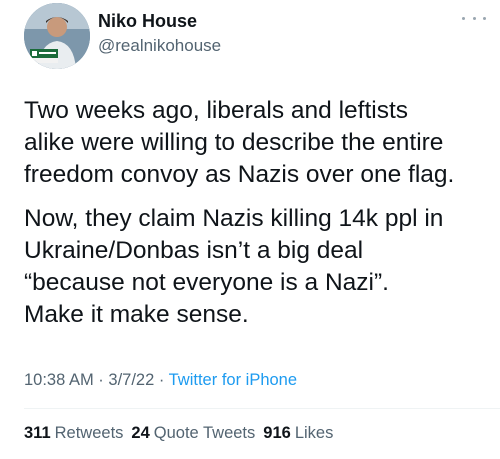  I want to click on author-handle: @realnikohouse, so click(159, 46).